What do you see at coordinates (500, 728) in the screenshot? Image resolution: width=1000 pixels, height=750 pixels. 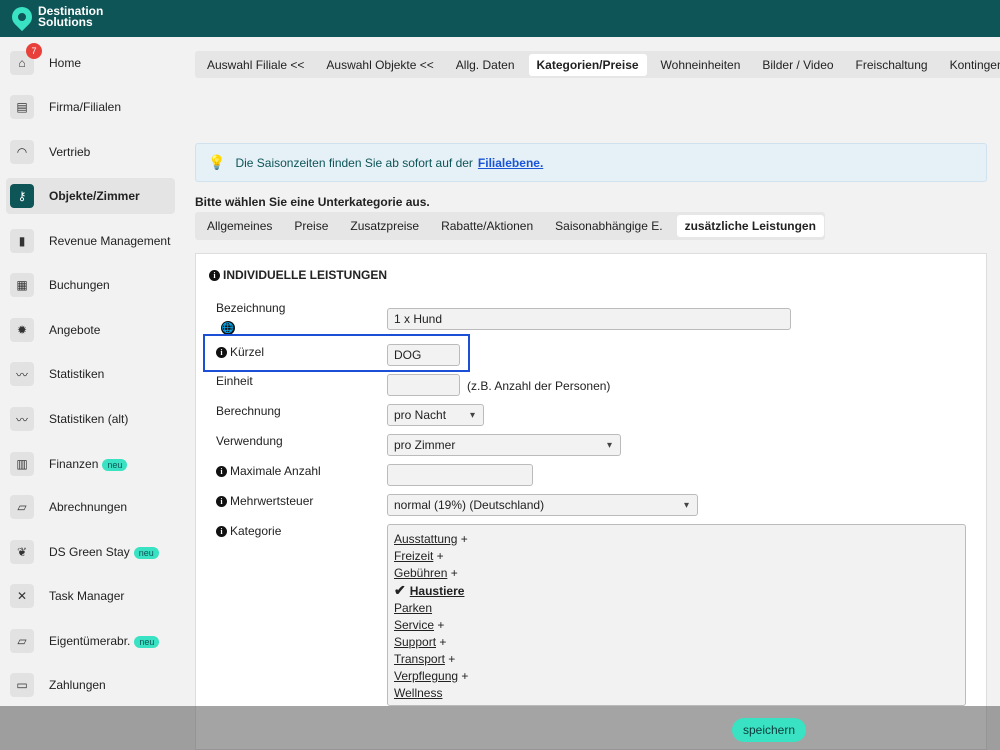 I see `bottom-bar` at bounding box center [500, 728].